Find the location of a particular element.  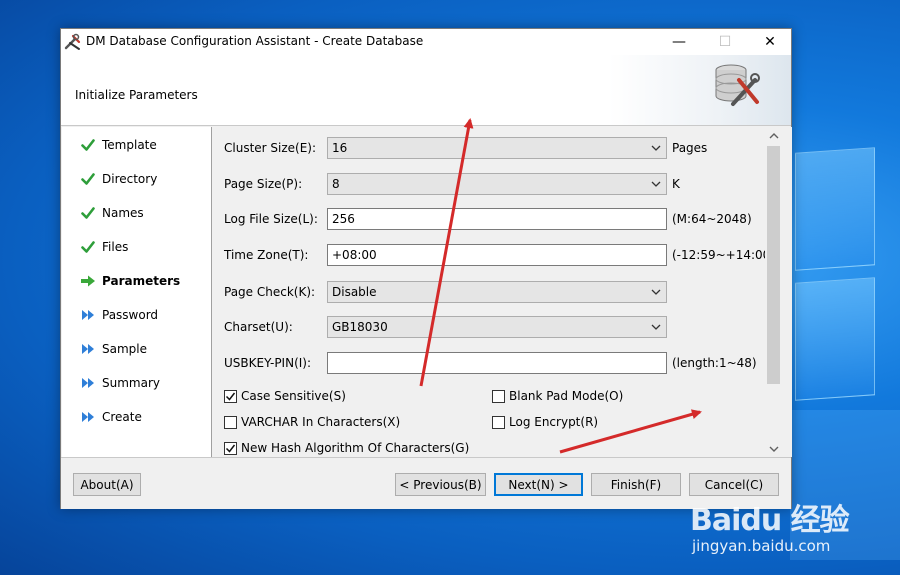

step-summary: Summary is located at coordinates (120, 383).